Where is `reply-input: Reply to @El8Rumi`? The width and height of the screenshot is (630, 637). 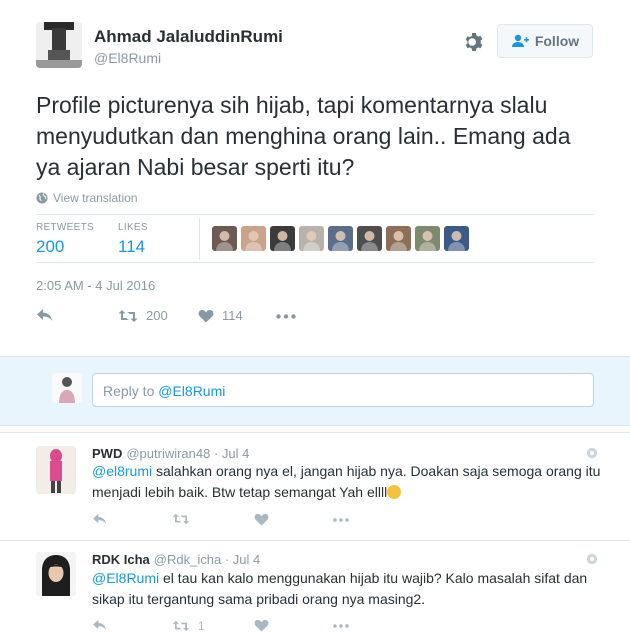 reply-input: Reply to @El8Rumi is located at coordinates (343, 390).